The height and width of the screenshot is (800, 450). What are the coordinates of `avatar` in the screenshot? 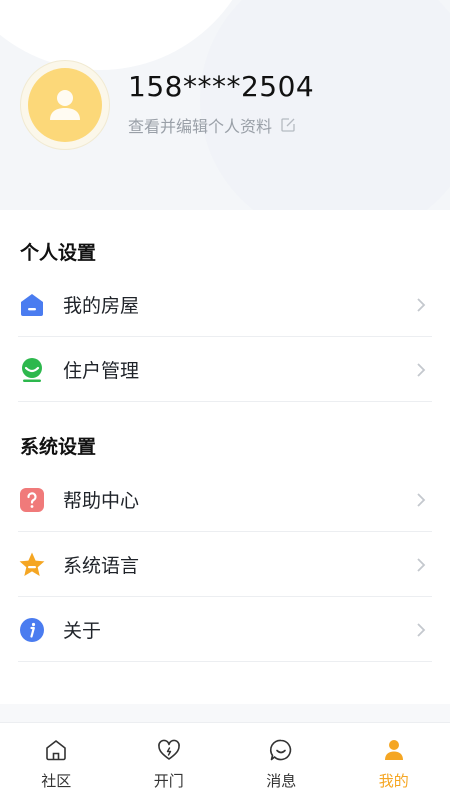 It's located at (65, 105).